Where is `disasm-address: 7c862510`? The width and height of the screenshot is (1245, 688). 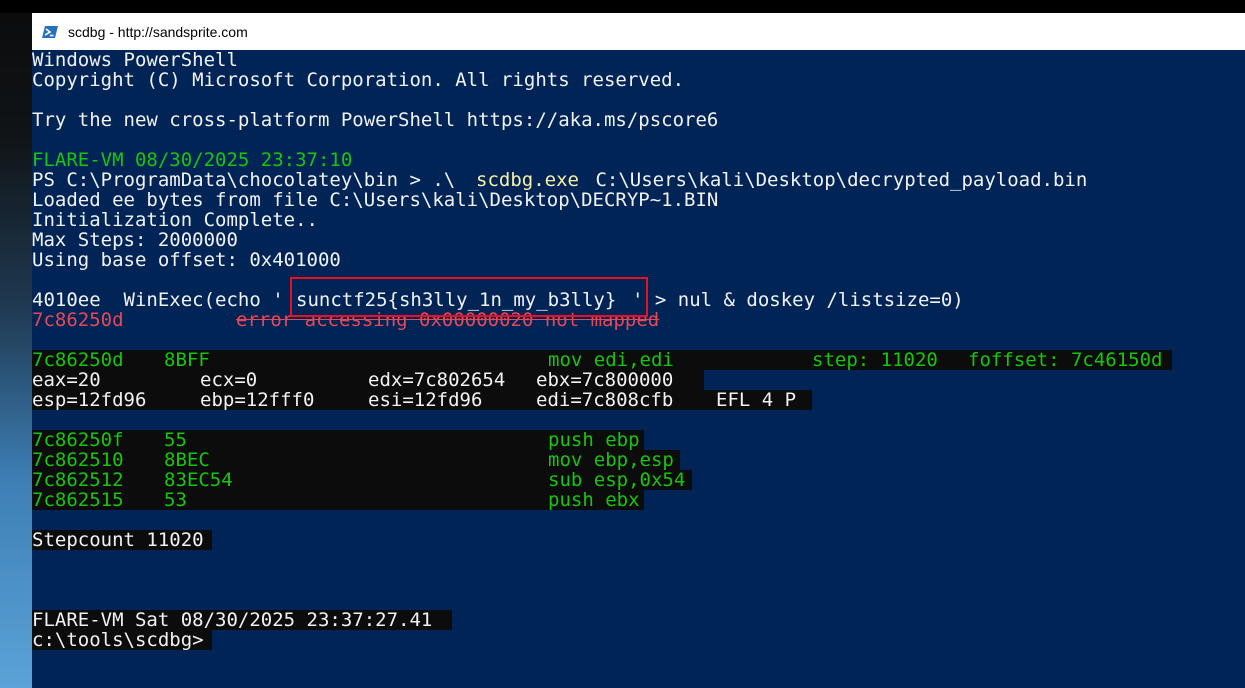
disasm-address: 7c862510 is located at coordinates (78, 460).